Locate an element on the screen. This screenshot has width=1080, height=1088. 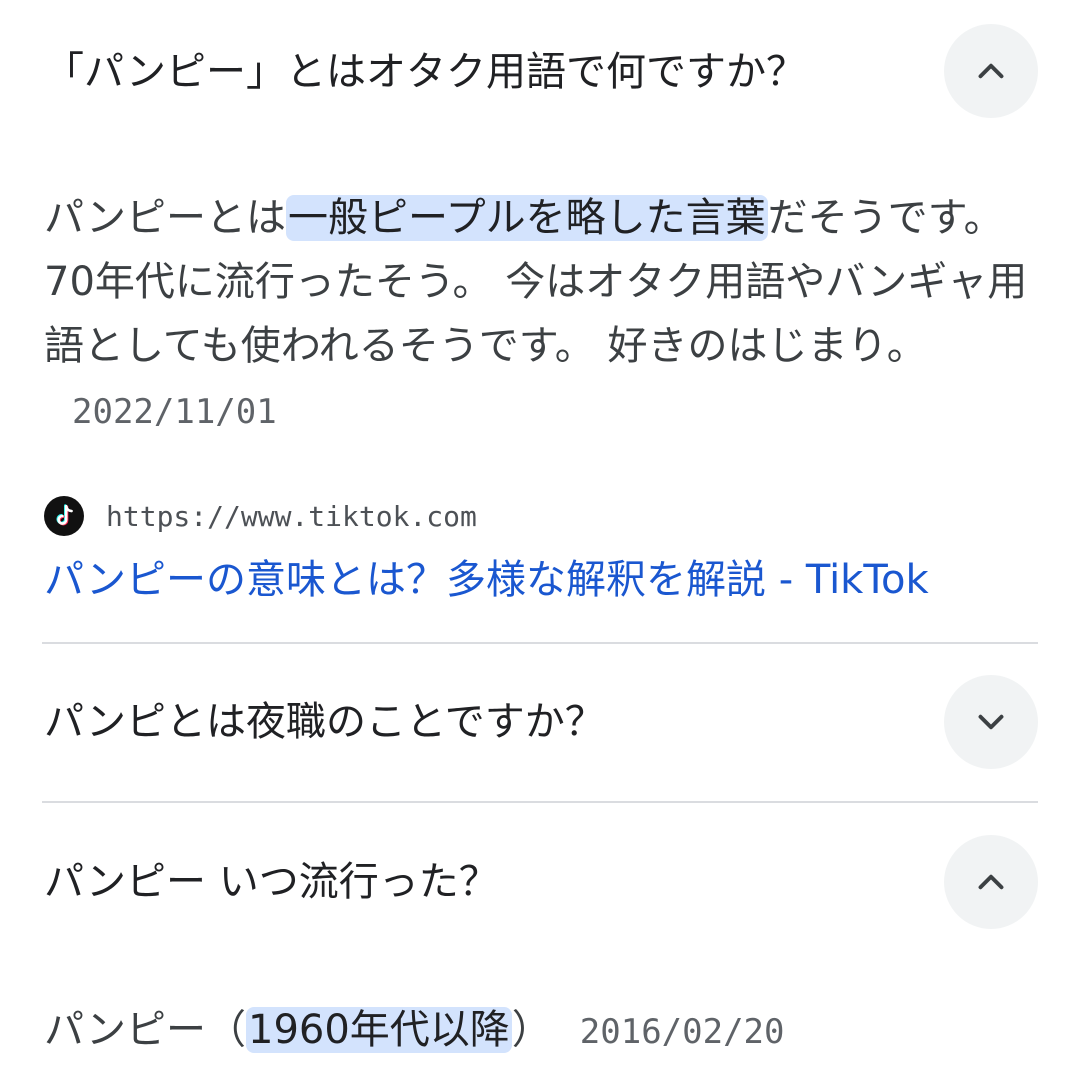
question-text: パンピとは夜職のことですか？ is located at coordinates (324, 722).